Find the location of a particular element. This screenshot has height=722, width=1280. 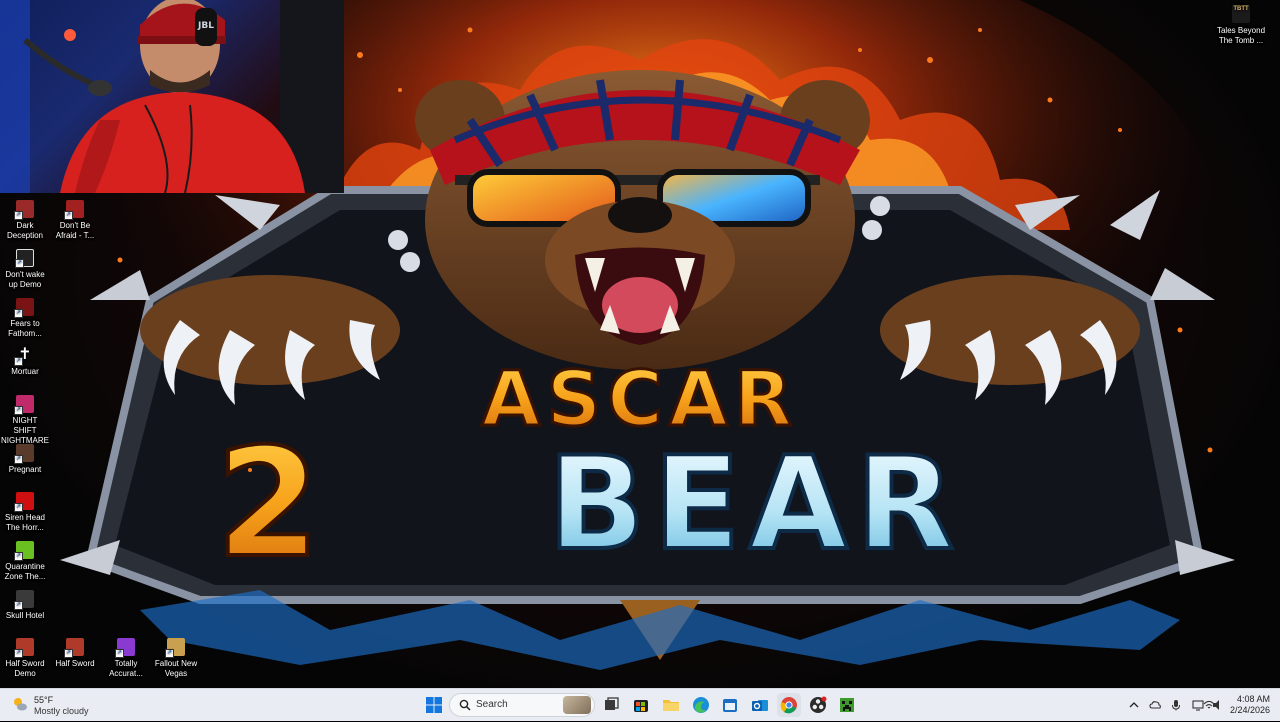

taskbar-app-minecraft is located at coordinates (847, 705).